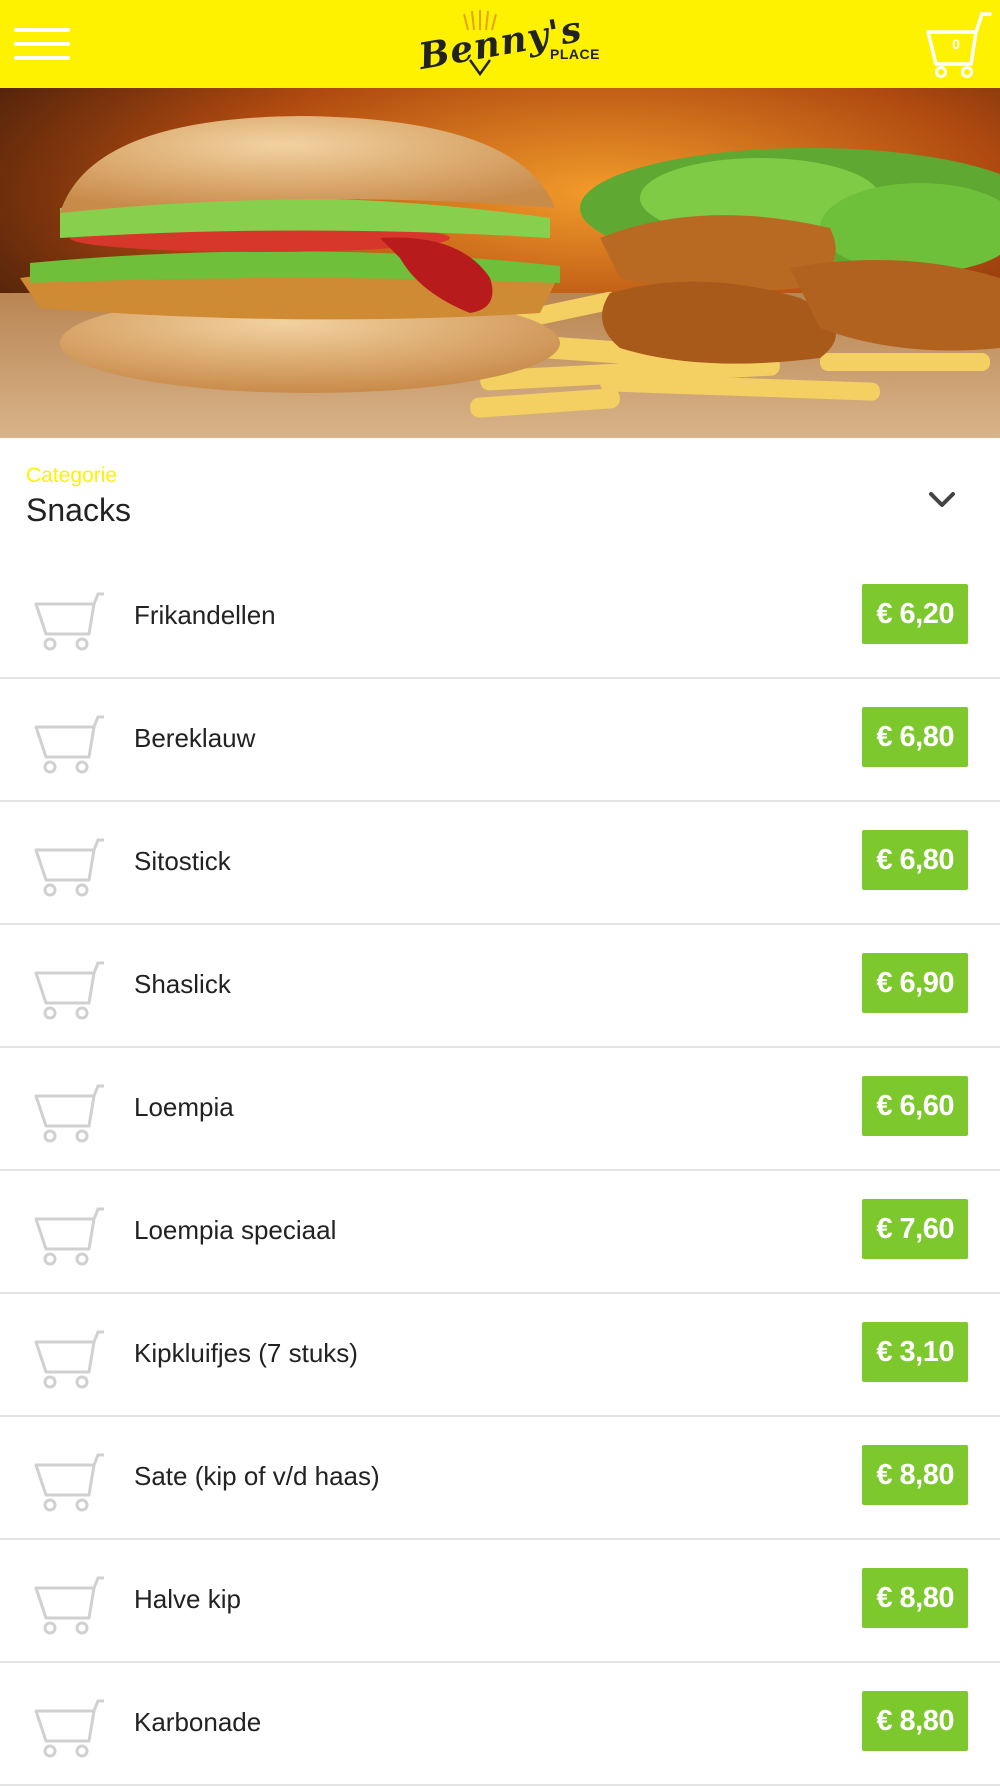  What do you see at coordinates (182, 984) in the screenshot?
I see `product-name: Shaslick` at bounding box center [182, 984].